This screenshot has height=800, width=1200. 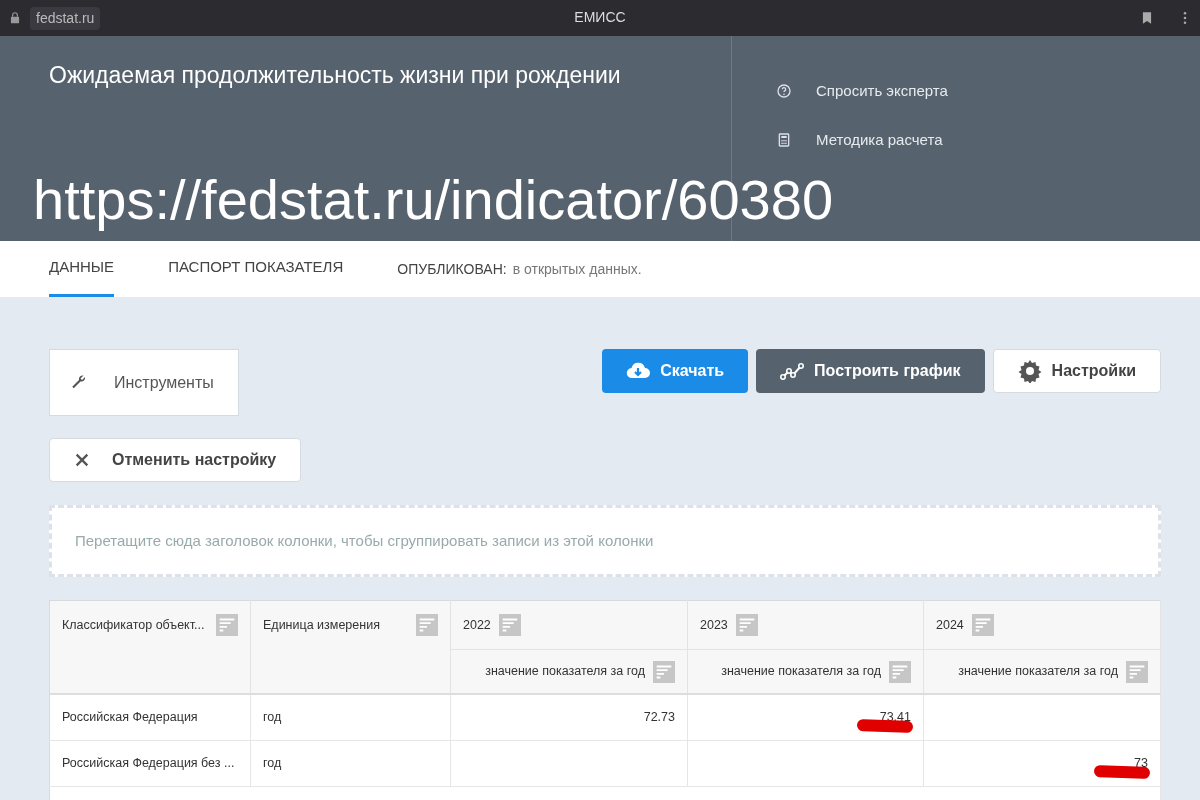 What do you see at coordinates (600, 17) in the screenshot?
I see `page-title: ЕМИСС` at bounding box center [600, 17].